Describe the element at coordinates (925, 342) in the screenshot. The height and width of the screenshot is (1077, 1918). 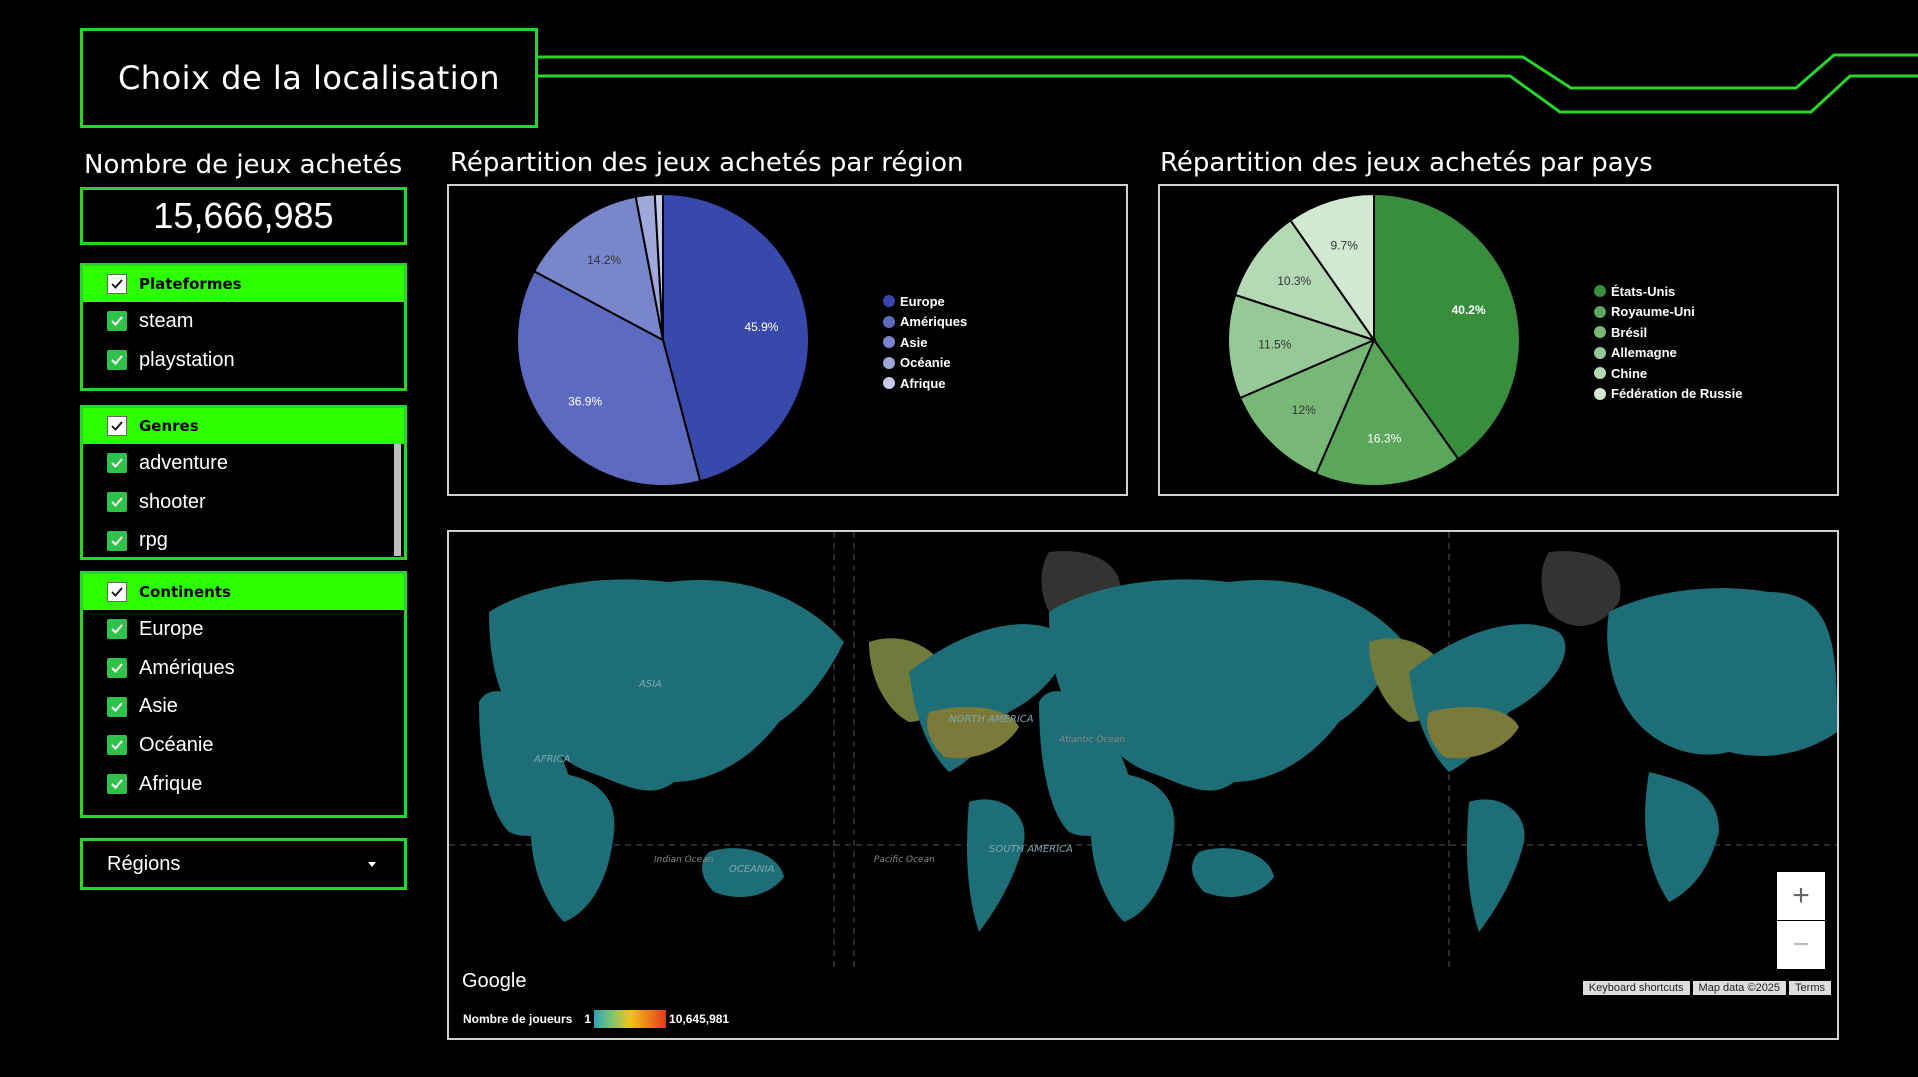
I see `legend-item: Asie` at that location.